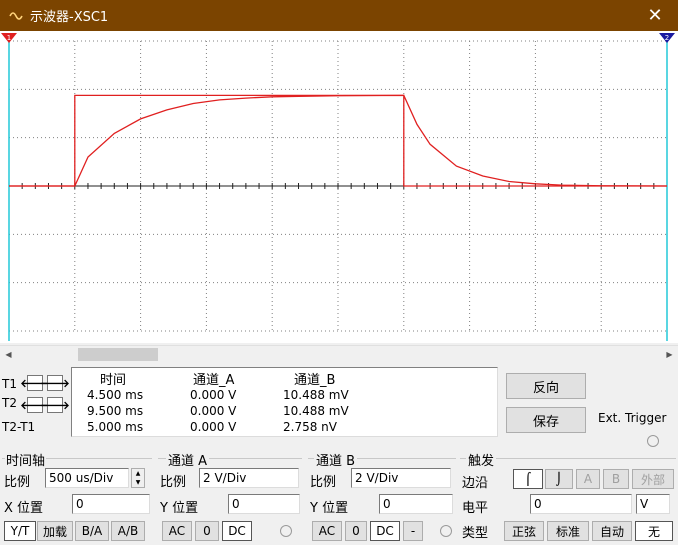 The height and width of the screenshot is (545, 678). What do you see at coordinates (55, 531) in the screenshot?
I see `mode-load-button: 加载` at bounding box center [55, 531].